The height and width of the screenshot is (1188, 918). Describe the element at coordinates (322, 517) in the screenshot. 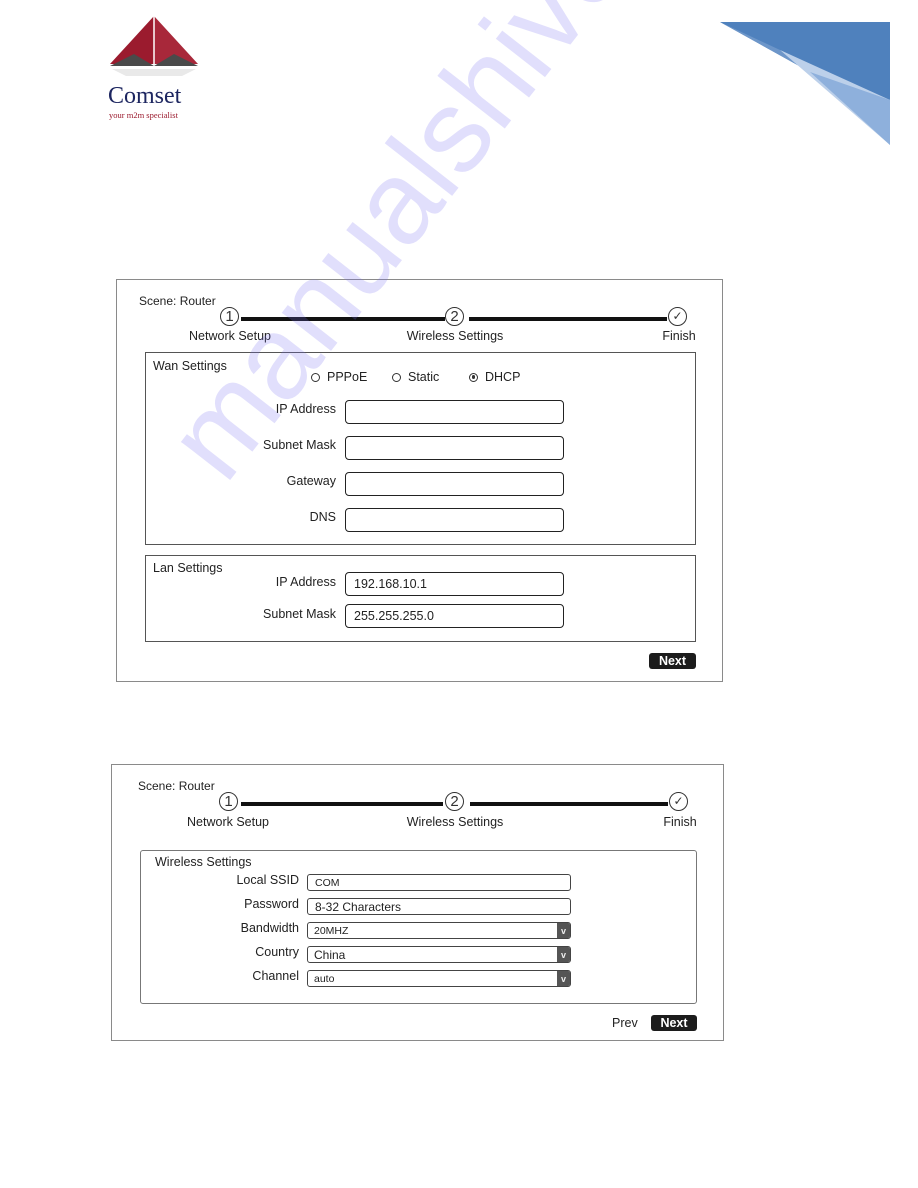

I see `wan-dns-label: DNS` at that location.